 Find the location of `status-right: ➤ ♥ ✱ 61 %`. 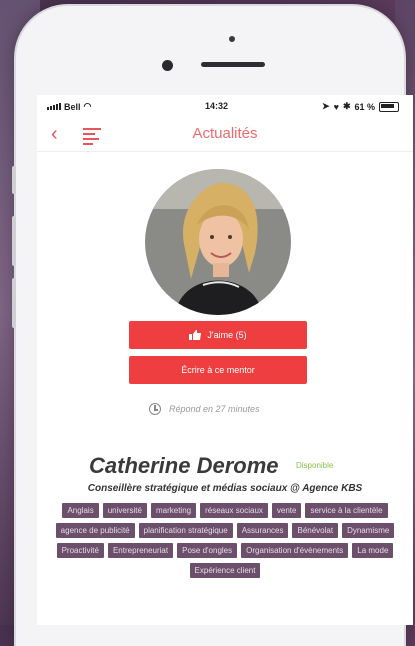

status-right: ➤ ♥ ✱ 61 % is located at coordinates (360, 106).